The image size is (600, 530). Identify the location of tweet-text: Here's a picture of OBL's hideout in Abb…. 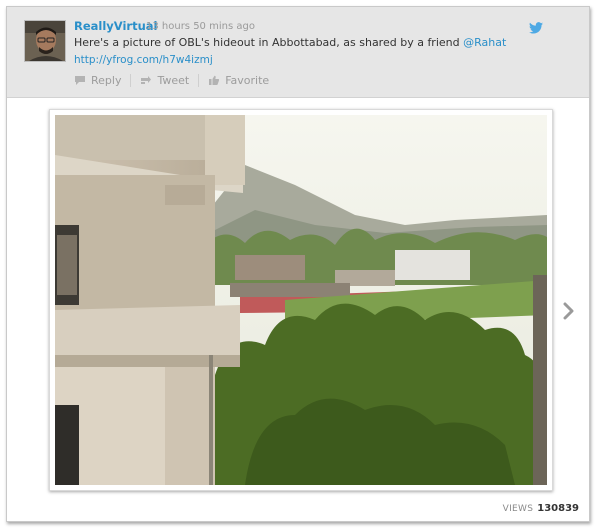
(290, 42).